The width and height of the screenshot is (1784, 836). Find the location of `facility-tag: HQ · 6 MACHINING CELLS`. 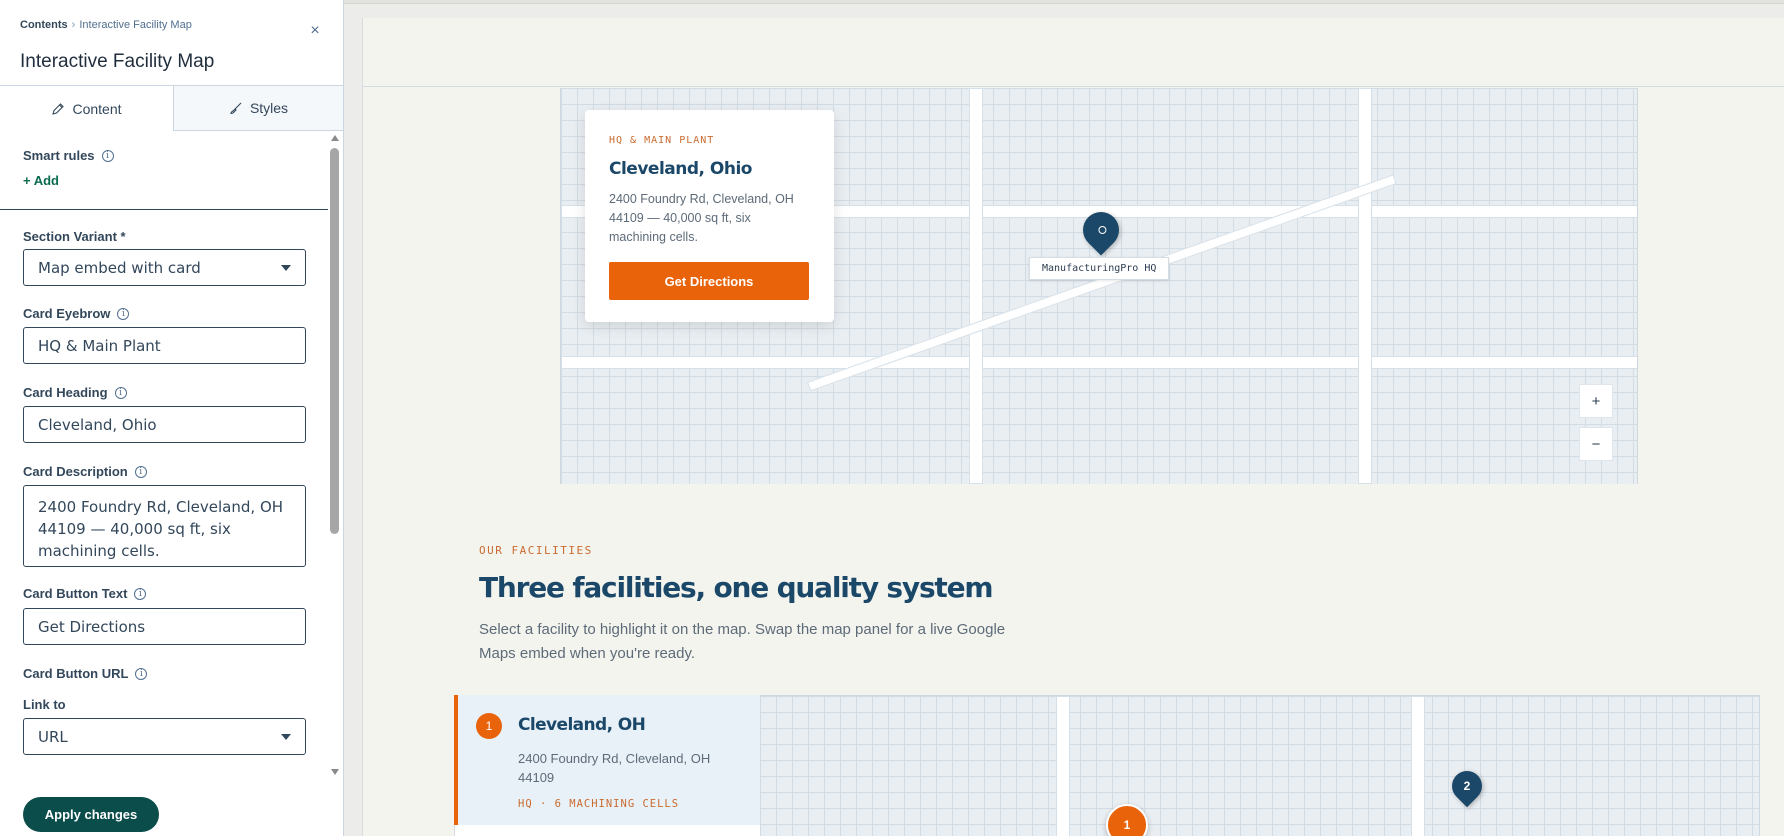

facility-tag: HQ · 6 MACHINING CELLS is located at coordinates (599, 804).